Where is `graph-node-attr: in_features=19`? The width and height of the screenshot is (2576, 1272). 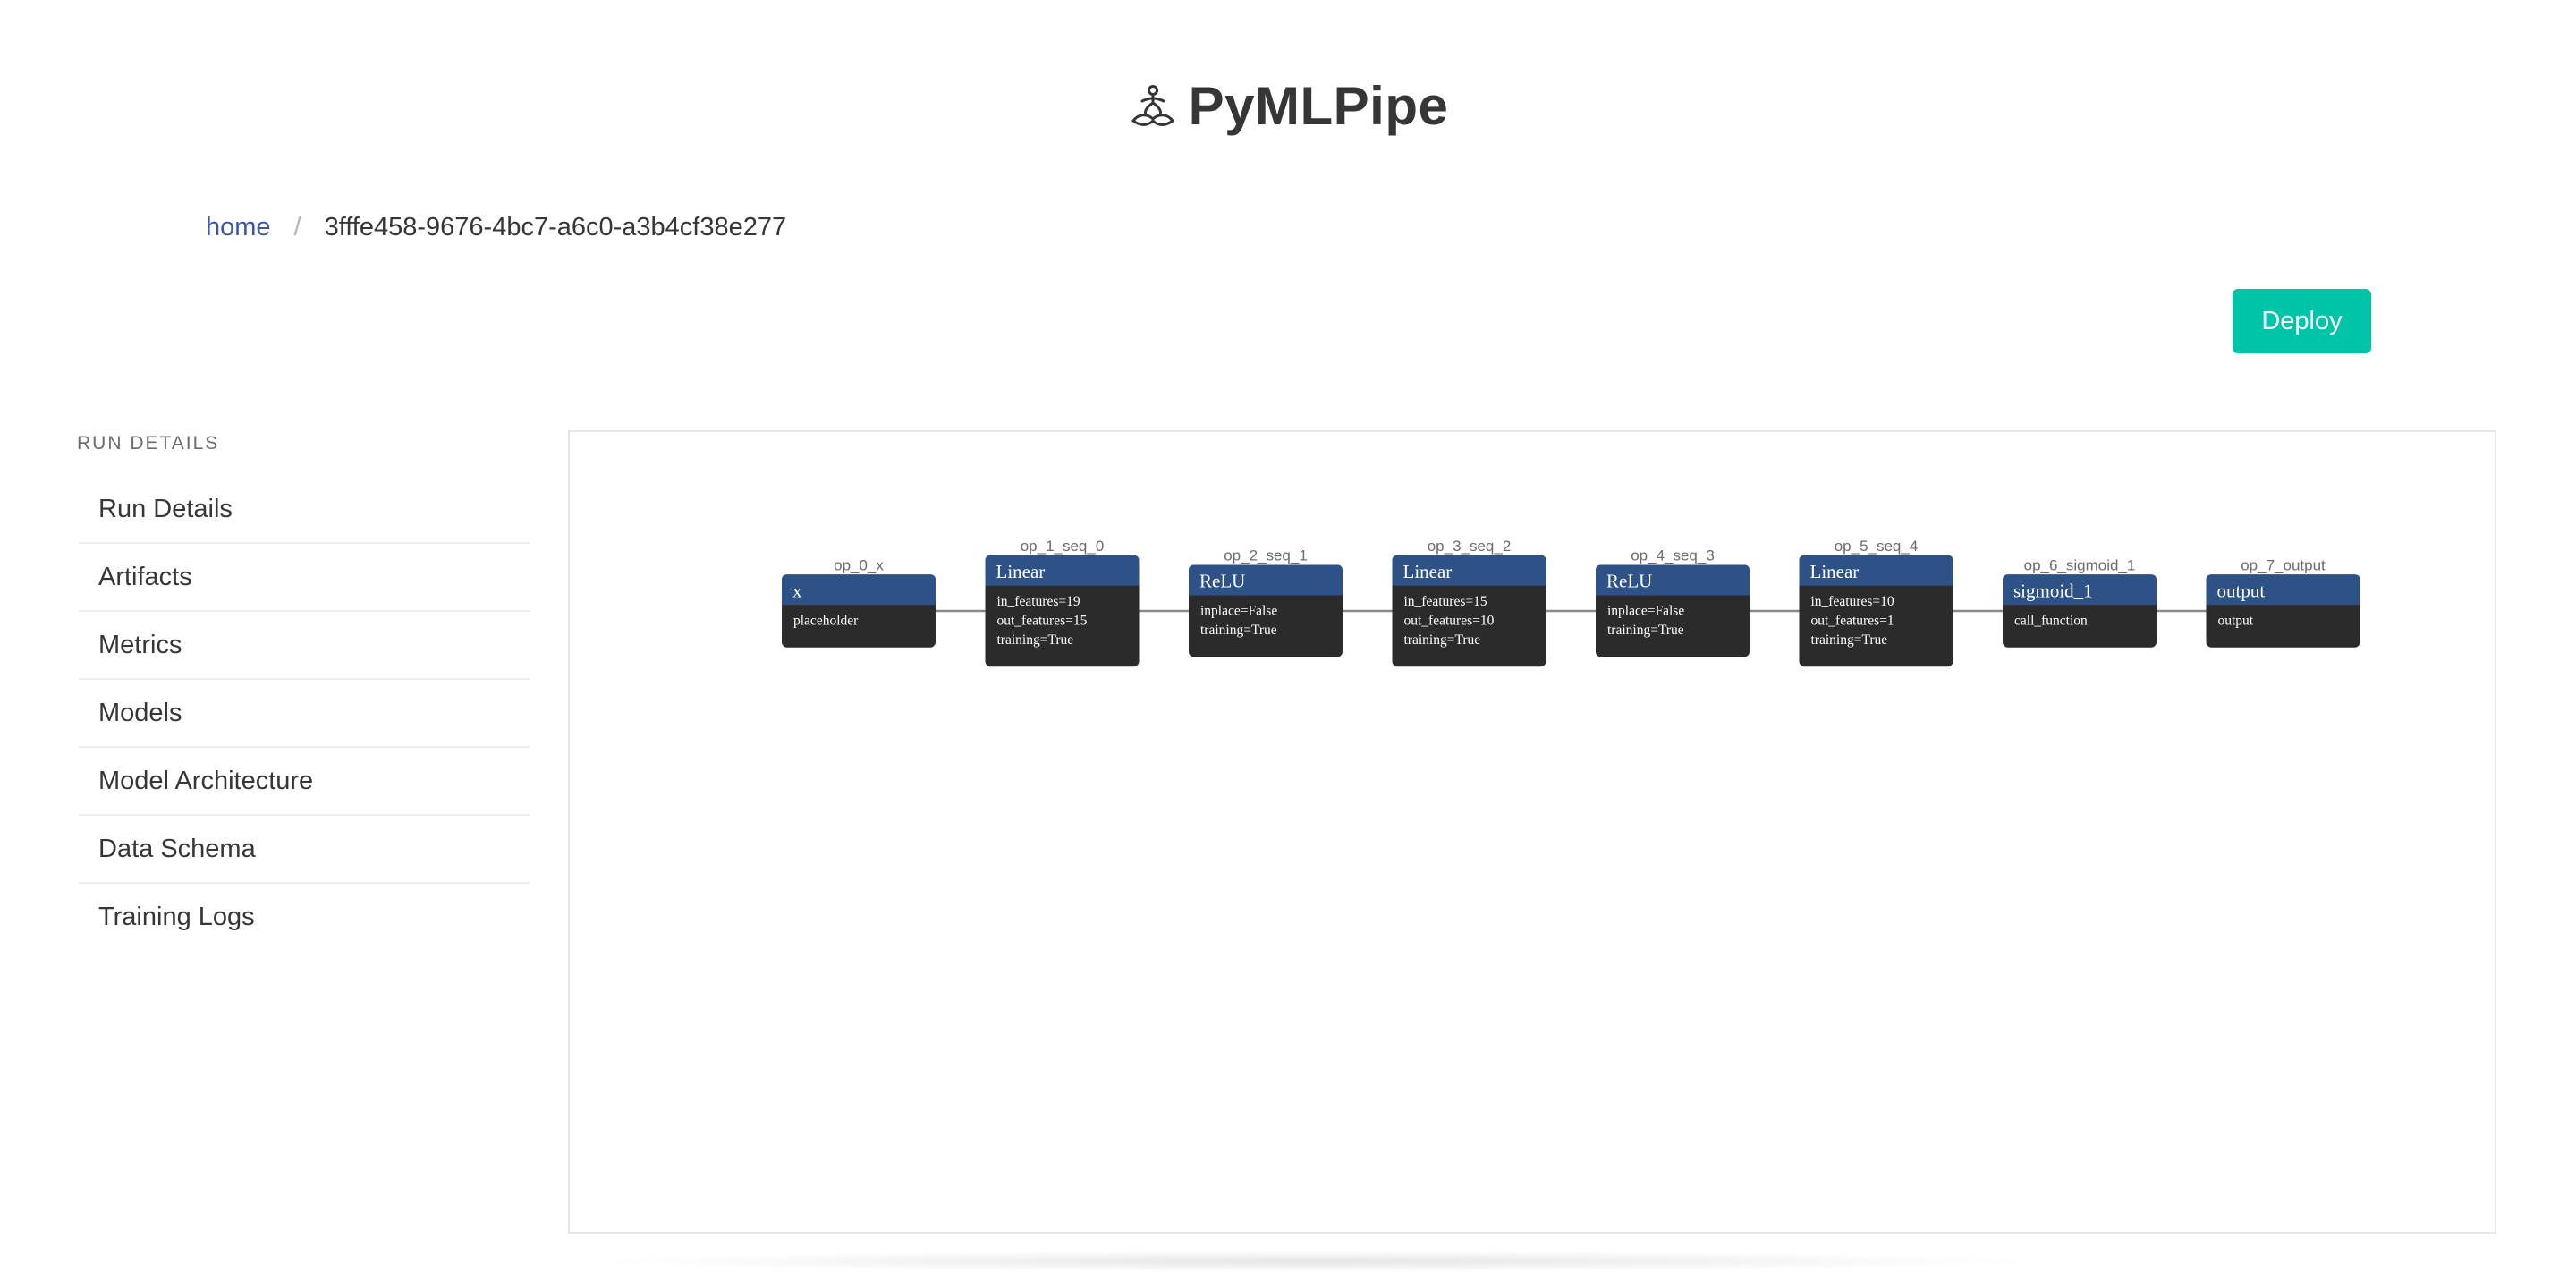
graph-node-attr: in_features=19 is located at coordinates (1038, 601).